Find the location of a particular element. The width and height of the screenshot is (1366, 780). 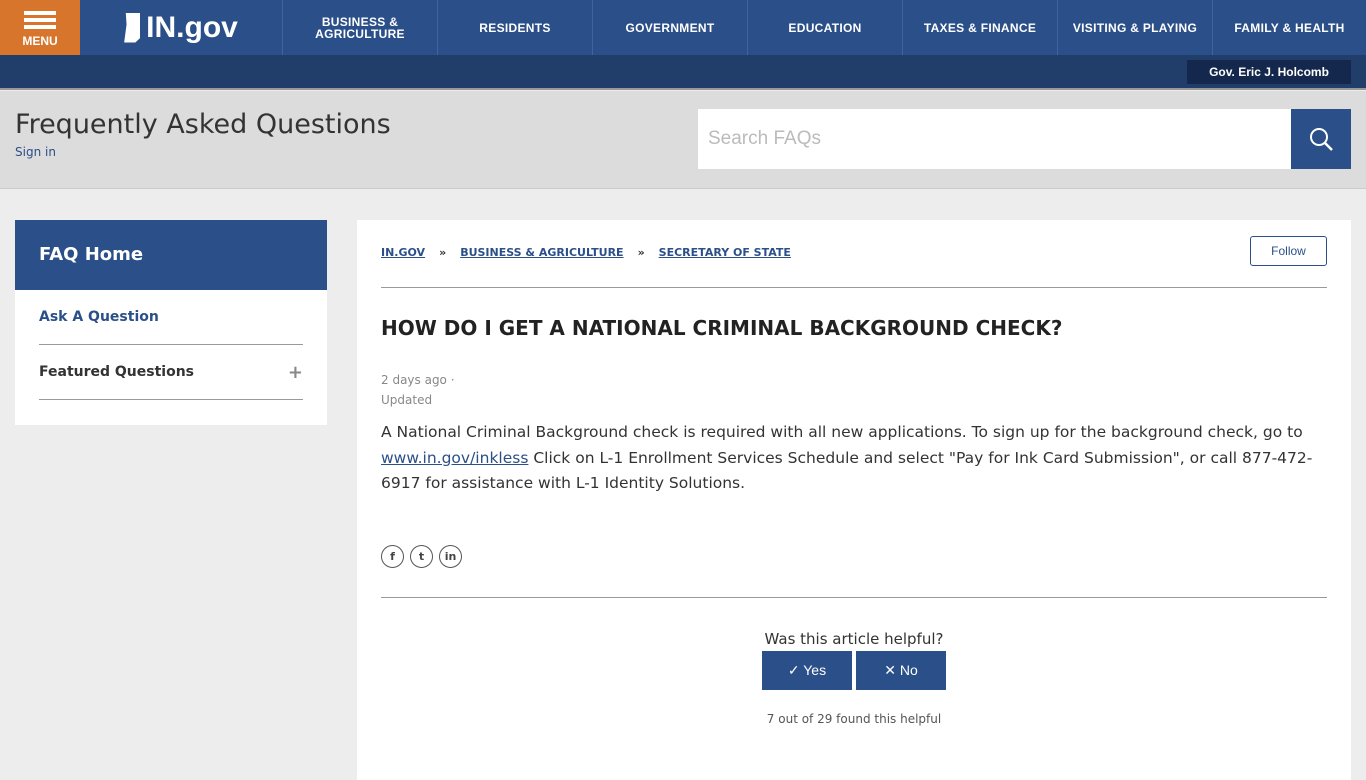

page-title: Frequently Asked Questions is located at coordinates (203, 124).